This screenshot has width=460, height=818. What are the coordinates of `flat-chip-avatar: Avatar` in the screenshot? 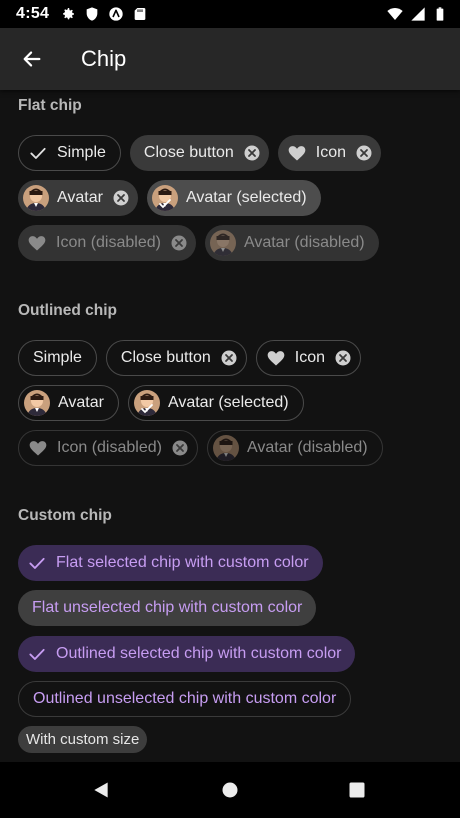 It's located at (78, 198).